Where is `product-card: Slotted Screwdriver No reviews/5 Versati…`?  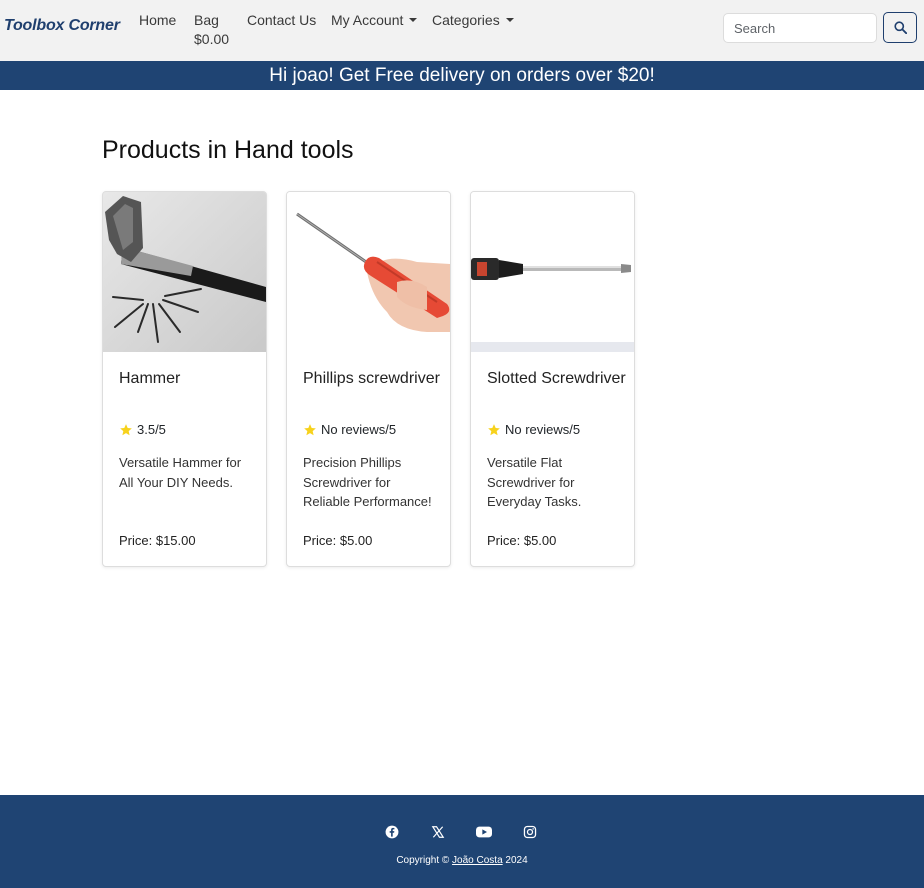
product-card: Slotted Screwdriver No reviews/5 Versati… is located at coordinates (552, 379).